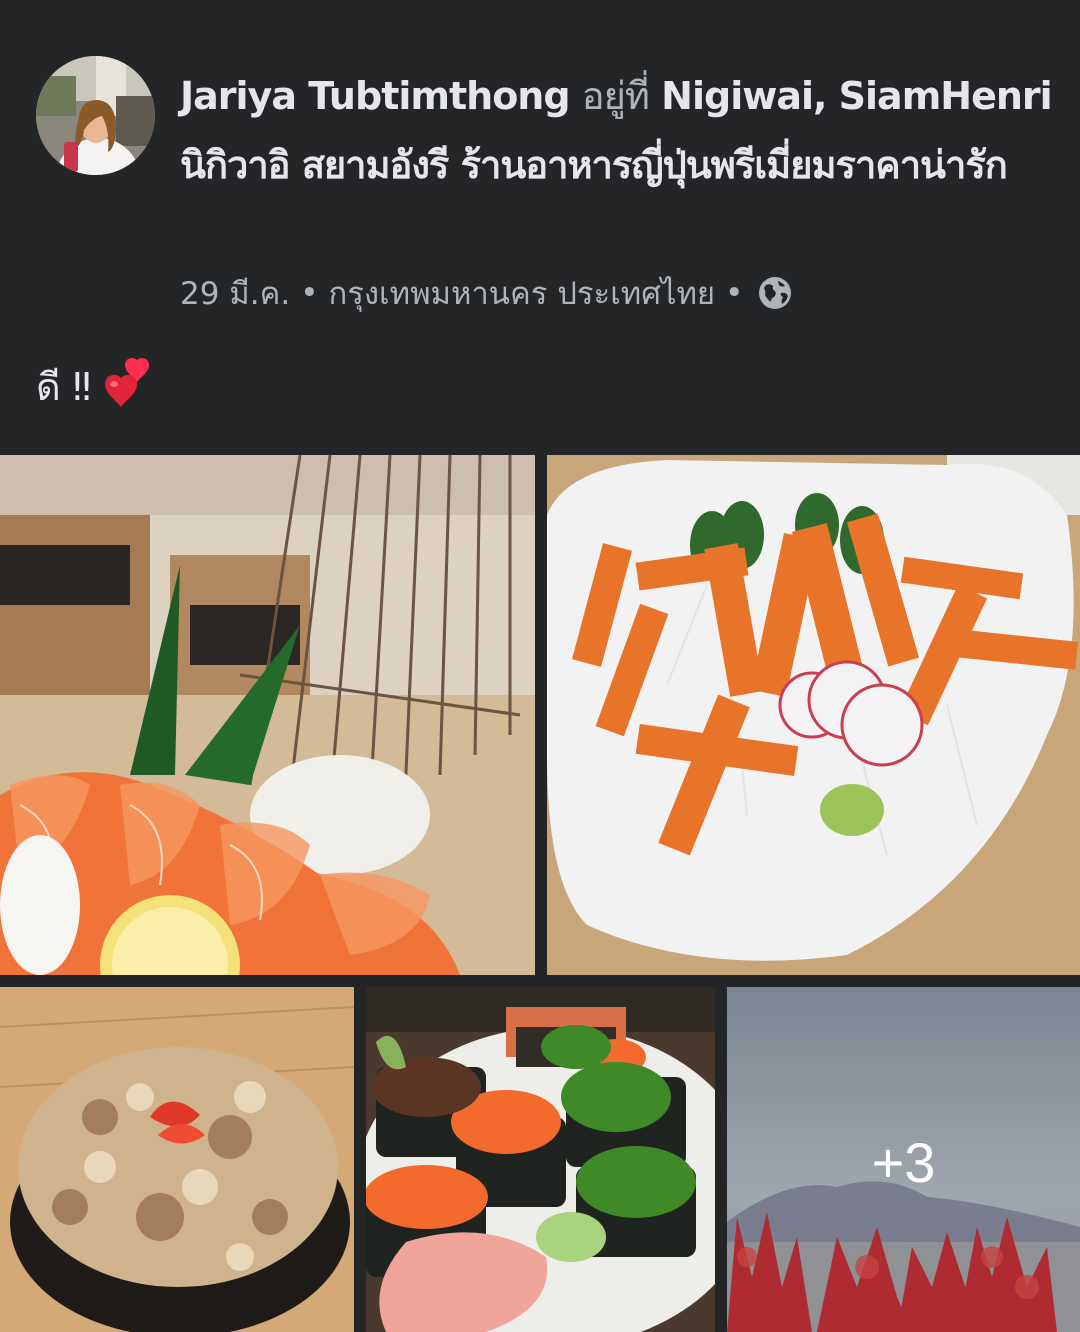 This screenshot has width=1080, height=1332. I want to click on two-hearts-icon, so click(131, 384).